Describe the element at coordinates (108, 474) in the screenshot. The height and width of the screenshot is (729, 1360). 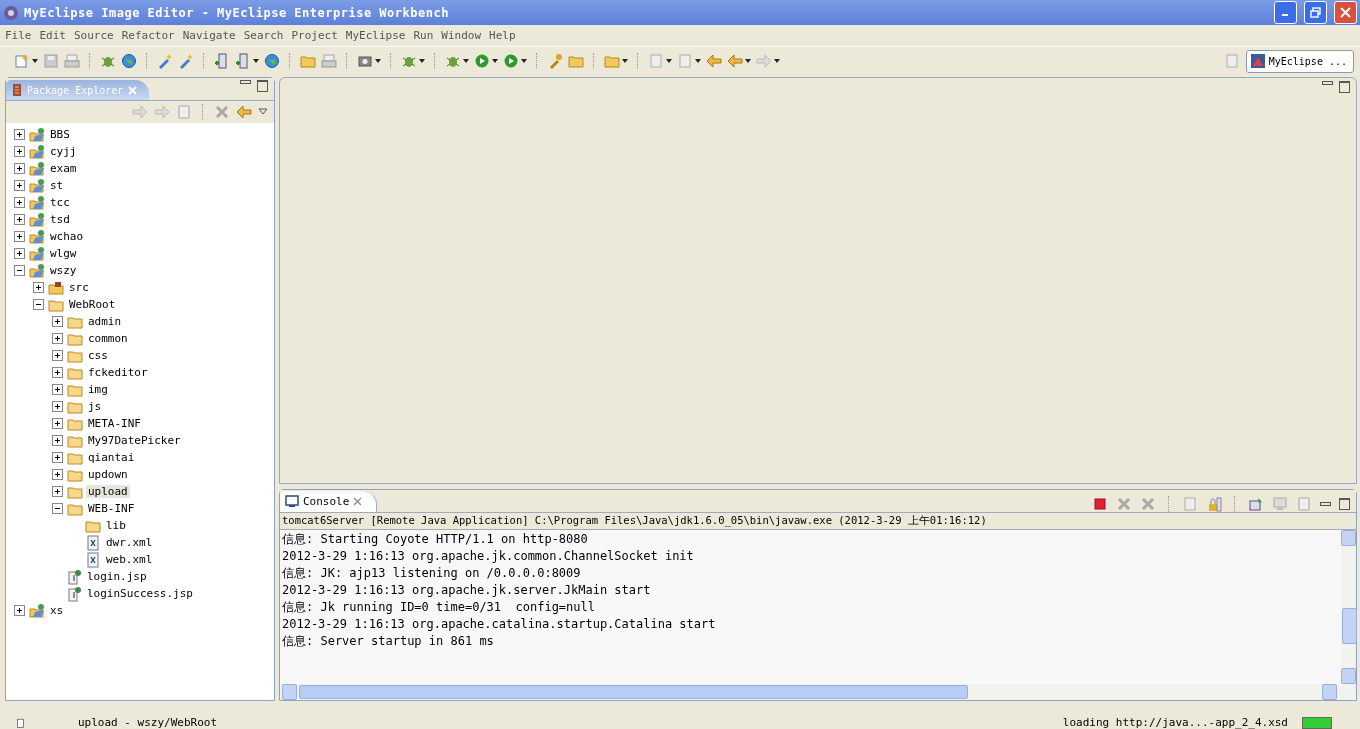
I see `tree-item: updown` at that location.